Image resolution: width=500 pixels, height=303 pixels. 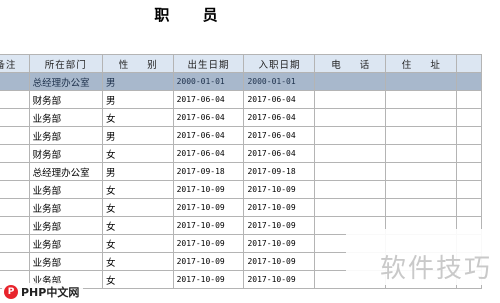 What do you see at coordinates (469, 63) in the screenshot?
I see `column-header-extra` at bounding box center [469, 63].